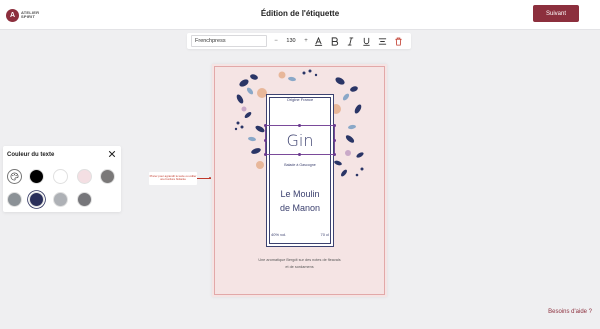  I want to click on align-icon, so click(382, 41).